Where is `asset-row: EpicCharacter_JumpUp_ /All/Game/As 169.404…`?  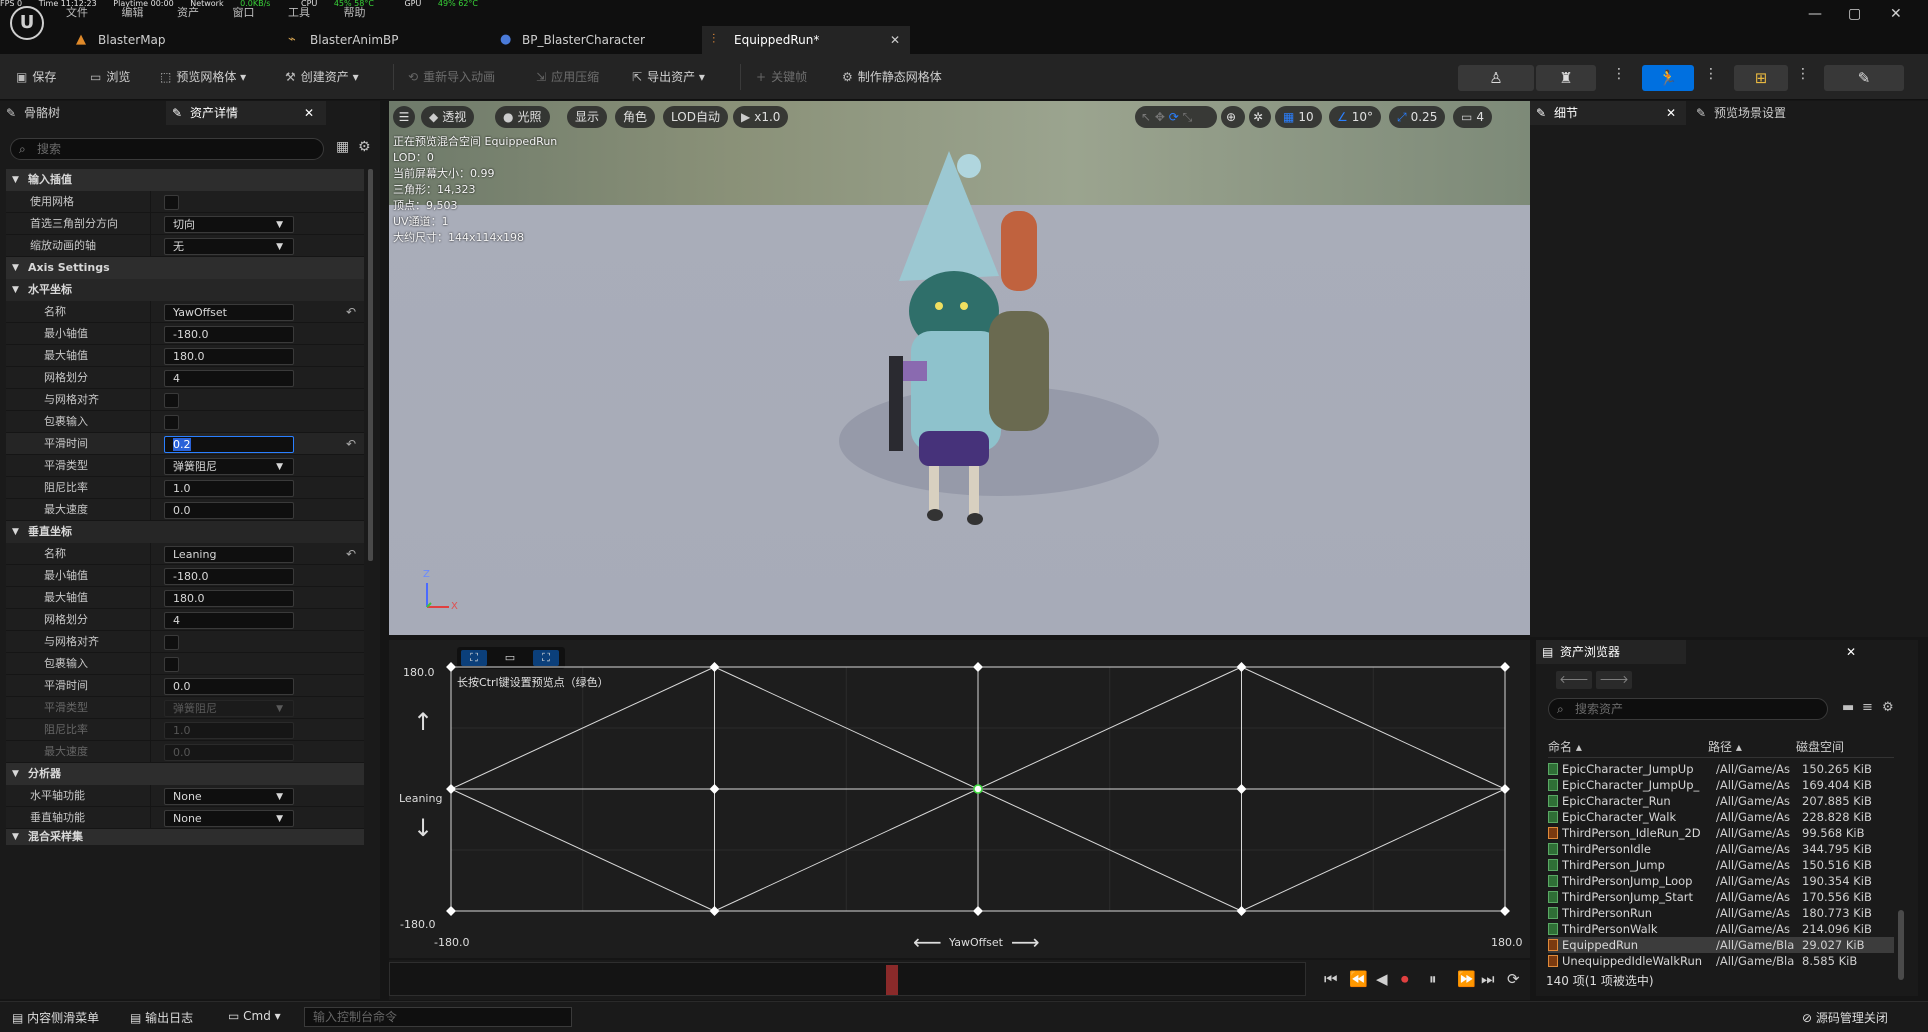
asset-row: EpicCharacter_JumpUp_ /All/Game/As 169.404… is located at coordinates (1721, 785).